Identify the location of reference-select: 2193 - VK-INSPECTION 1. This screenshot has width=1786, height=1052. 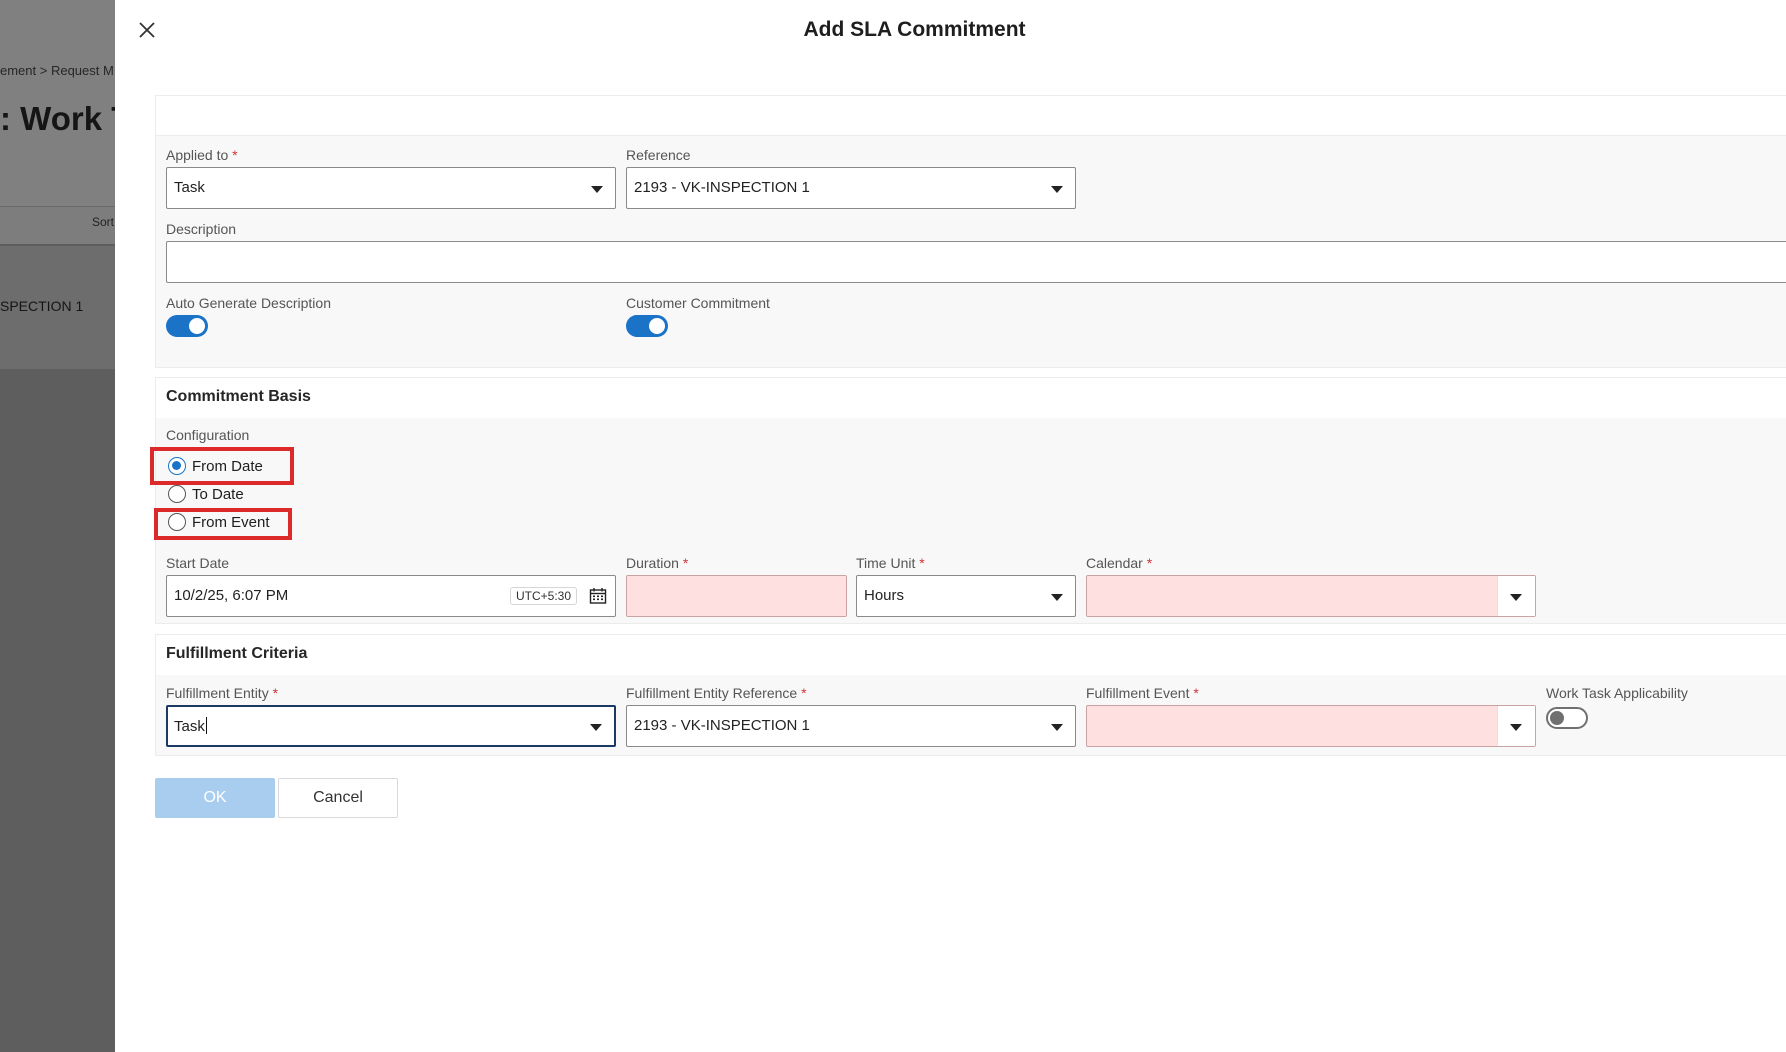
(851, 188).